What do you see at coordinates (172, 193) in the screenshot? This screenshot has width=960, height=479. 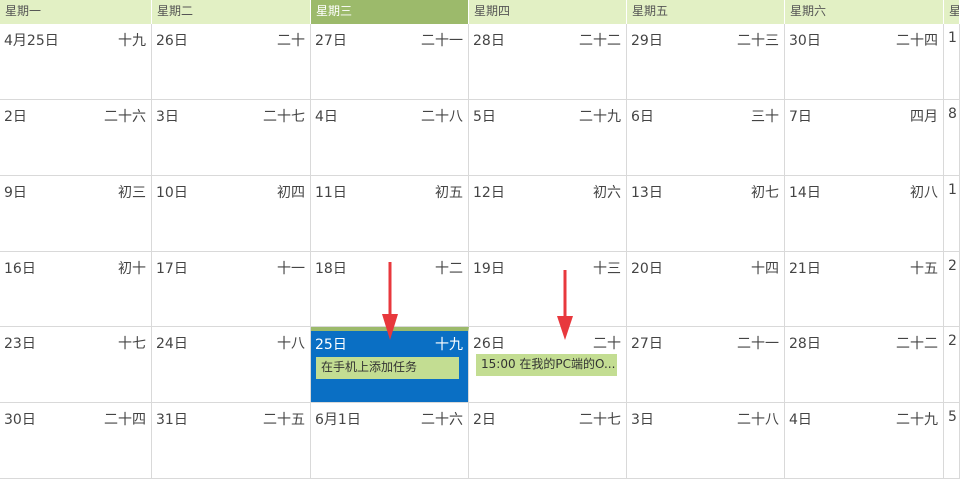 I see `day-number: 10日` at bounding box center [172, 193].